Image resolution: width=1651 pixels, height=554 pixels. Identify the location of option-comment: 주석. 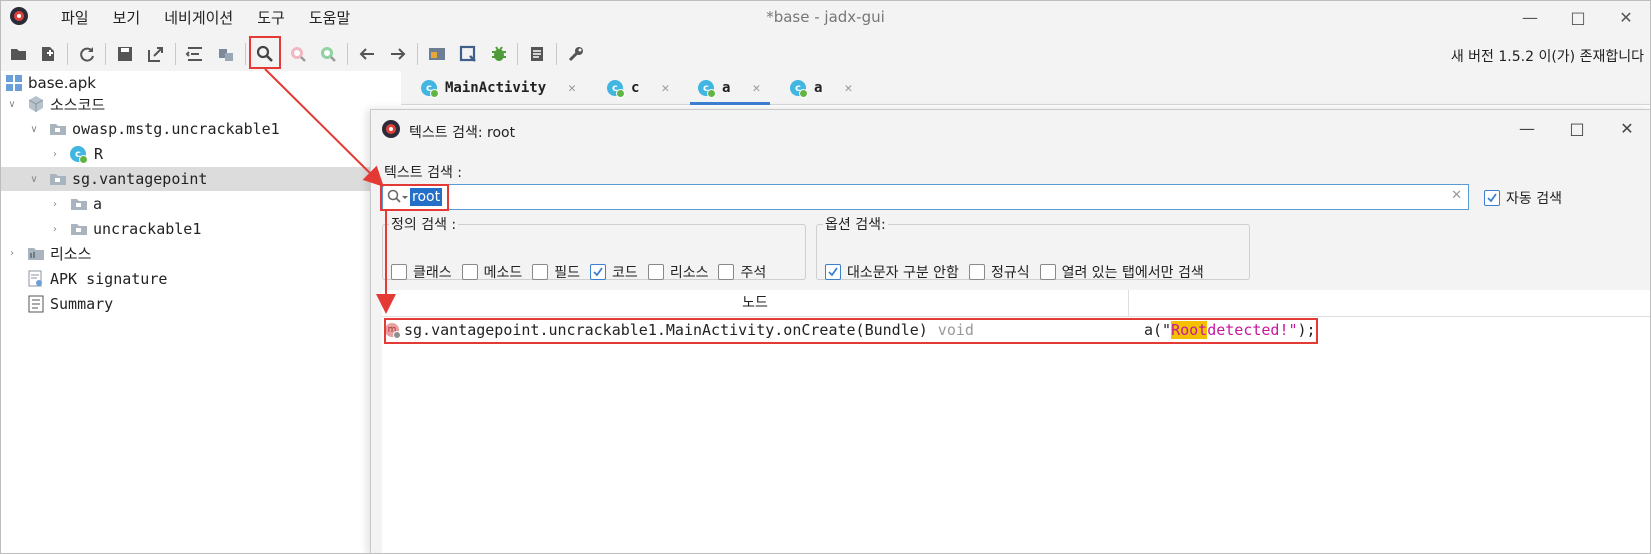
(742, 272).